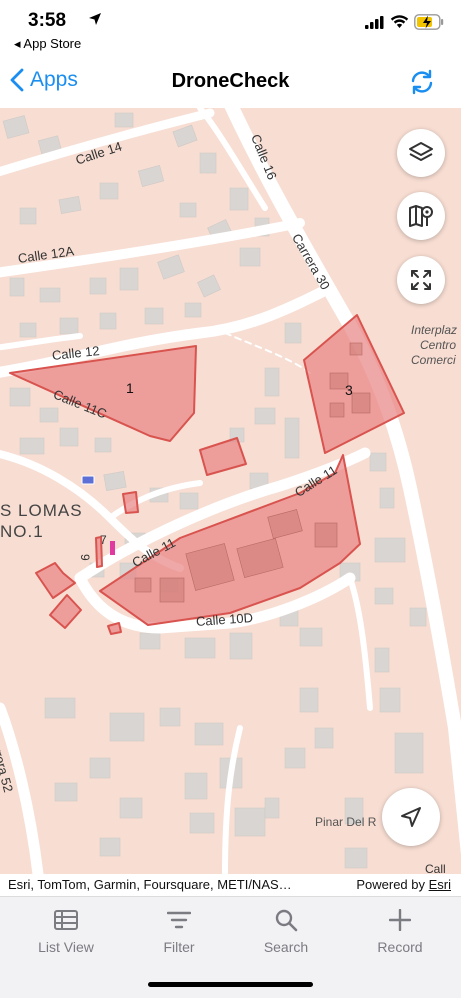  I want to click on zone-polygon-small-d, so click(65, 611).